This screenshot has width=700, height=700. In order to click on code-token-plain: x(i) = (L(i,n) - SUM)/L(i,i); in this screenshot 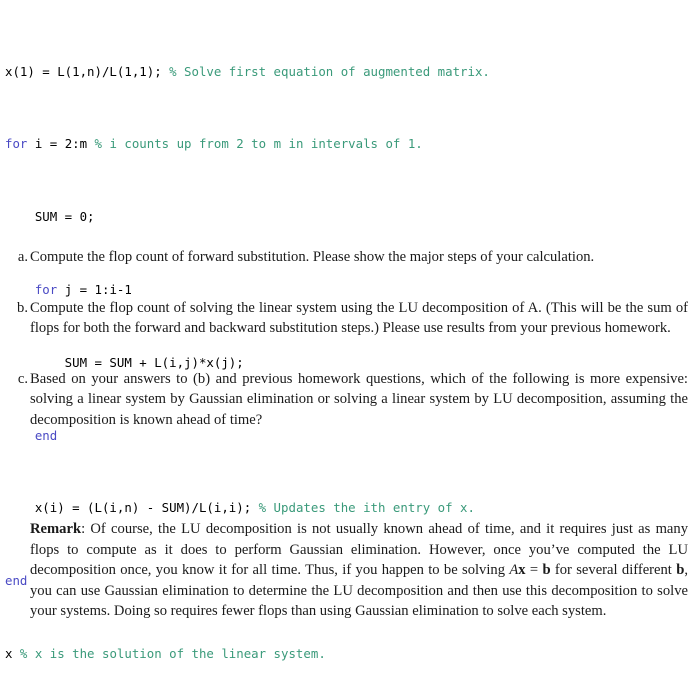, I will do `click(132, 508)`.